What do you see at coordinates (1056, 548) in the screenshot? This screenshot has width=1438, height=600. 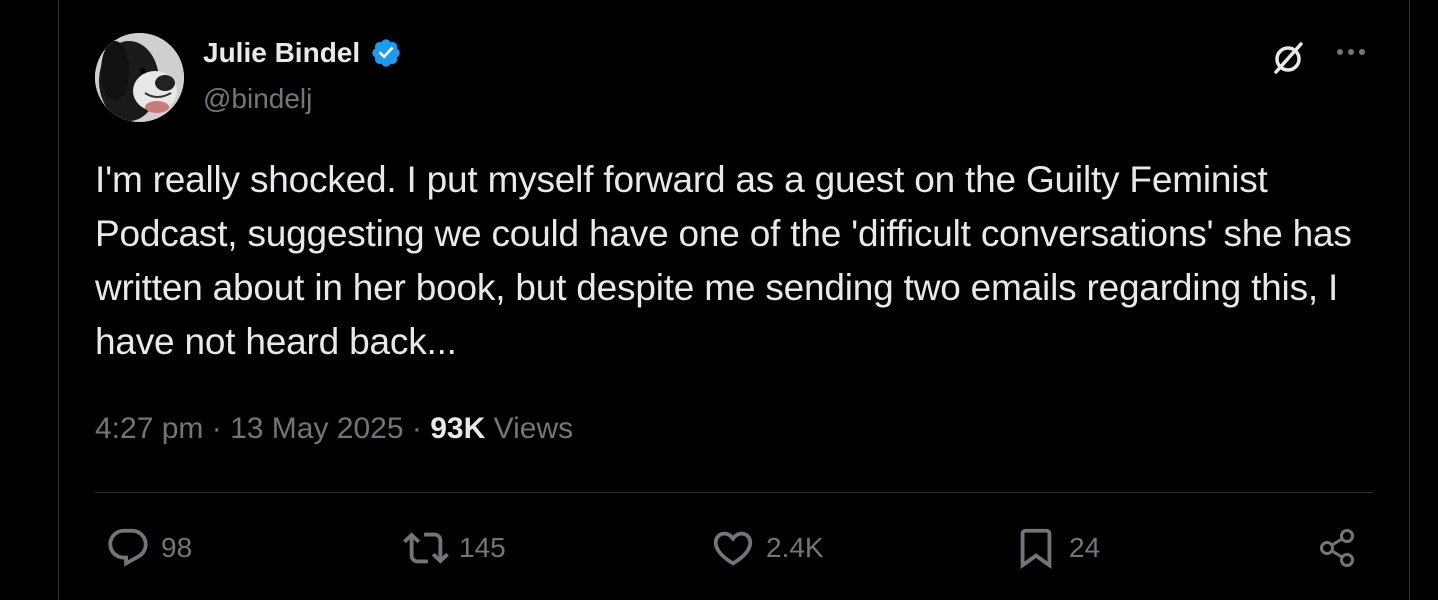 I see `bookmark-button: 24` at bounding box center [1056, 548].